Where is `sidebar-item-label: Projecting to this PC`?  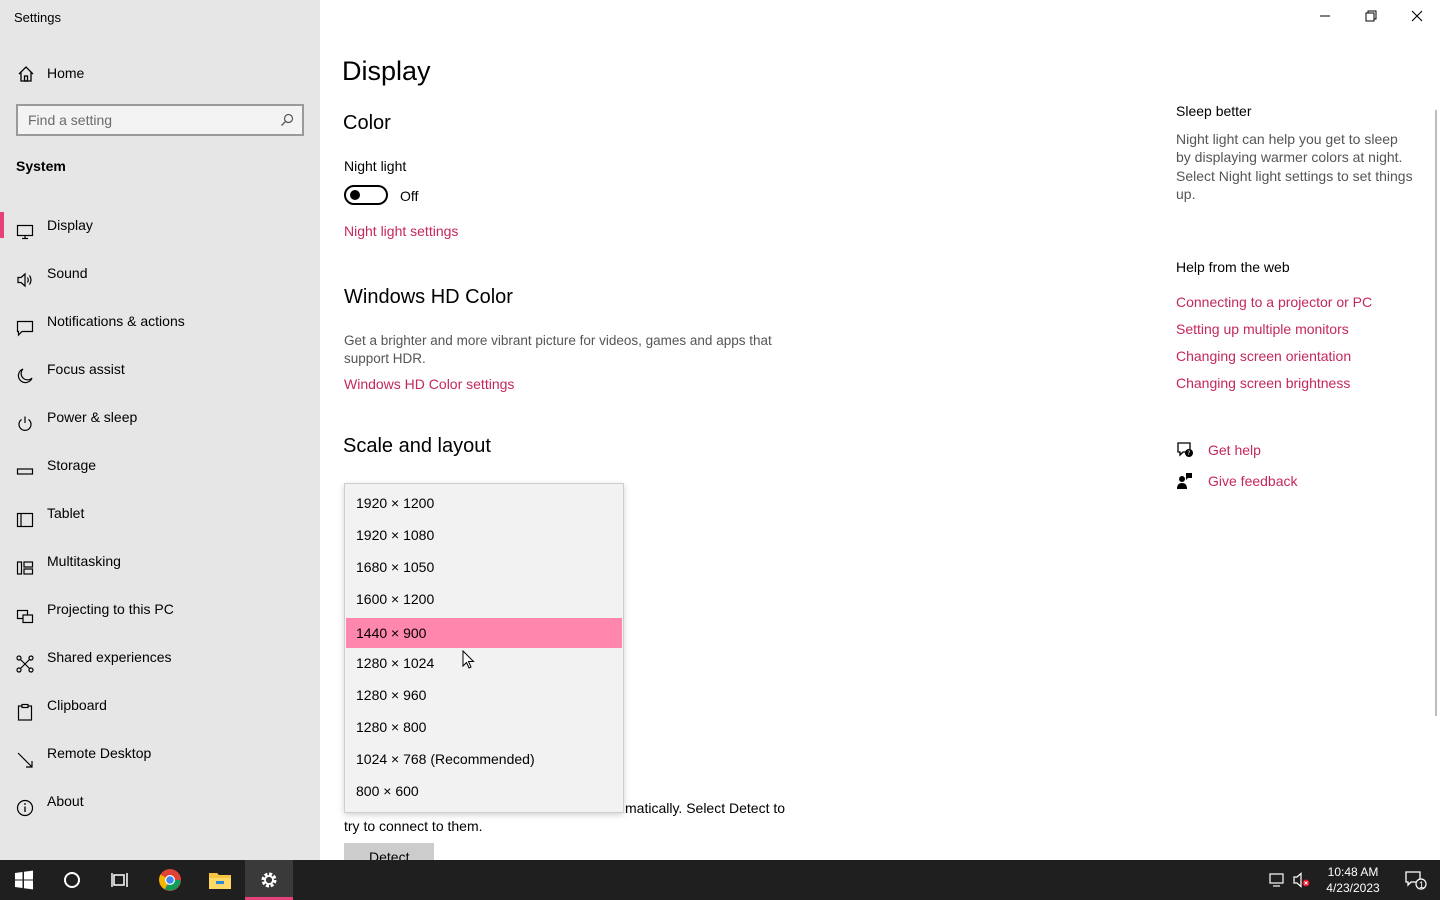 sidebar-item-label: Projecting to this PC is located at coordinates (110, 609).